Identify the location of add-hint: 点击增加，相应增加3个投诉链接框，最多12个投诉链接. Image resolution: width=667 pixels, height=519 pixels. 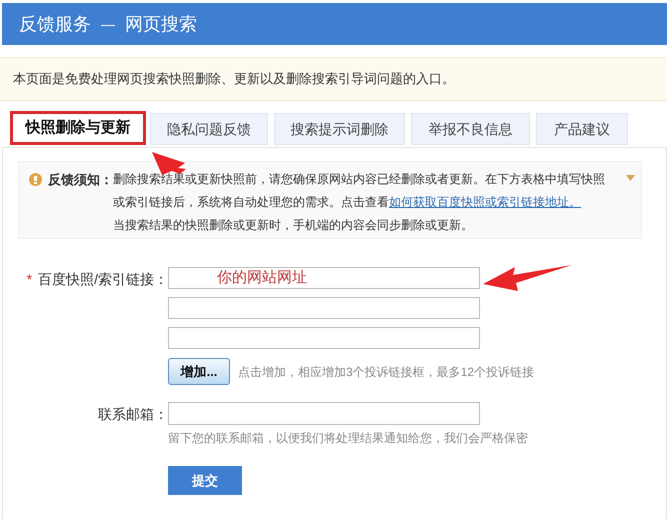
(386, 372).